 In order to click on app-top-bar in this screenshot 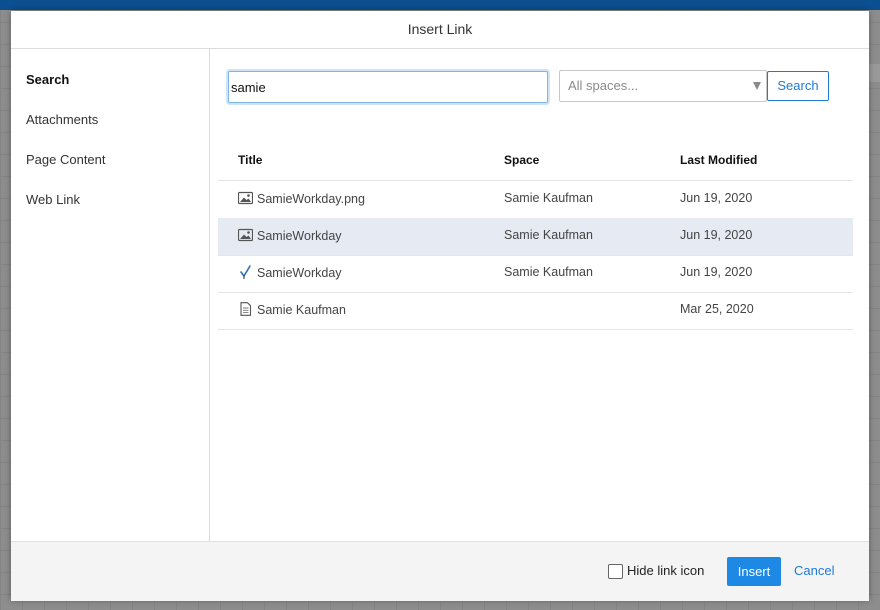, I will do `click(440, 5)`.